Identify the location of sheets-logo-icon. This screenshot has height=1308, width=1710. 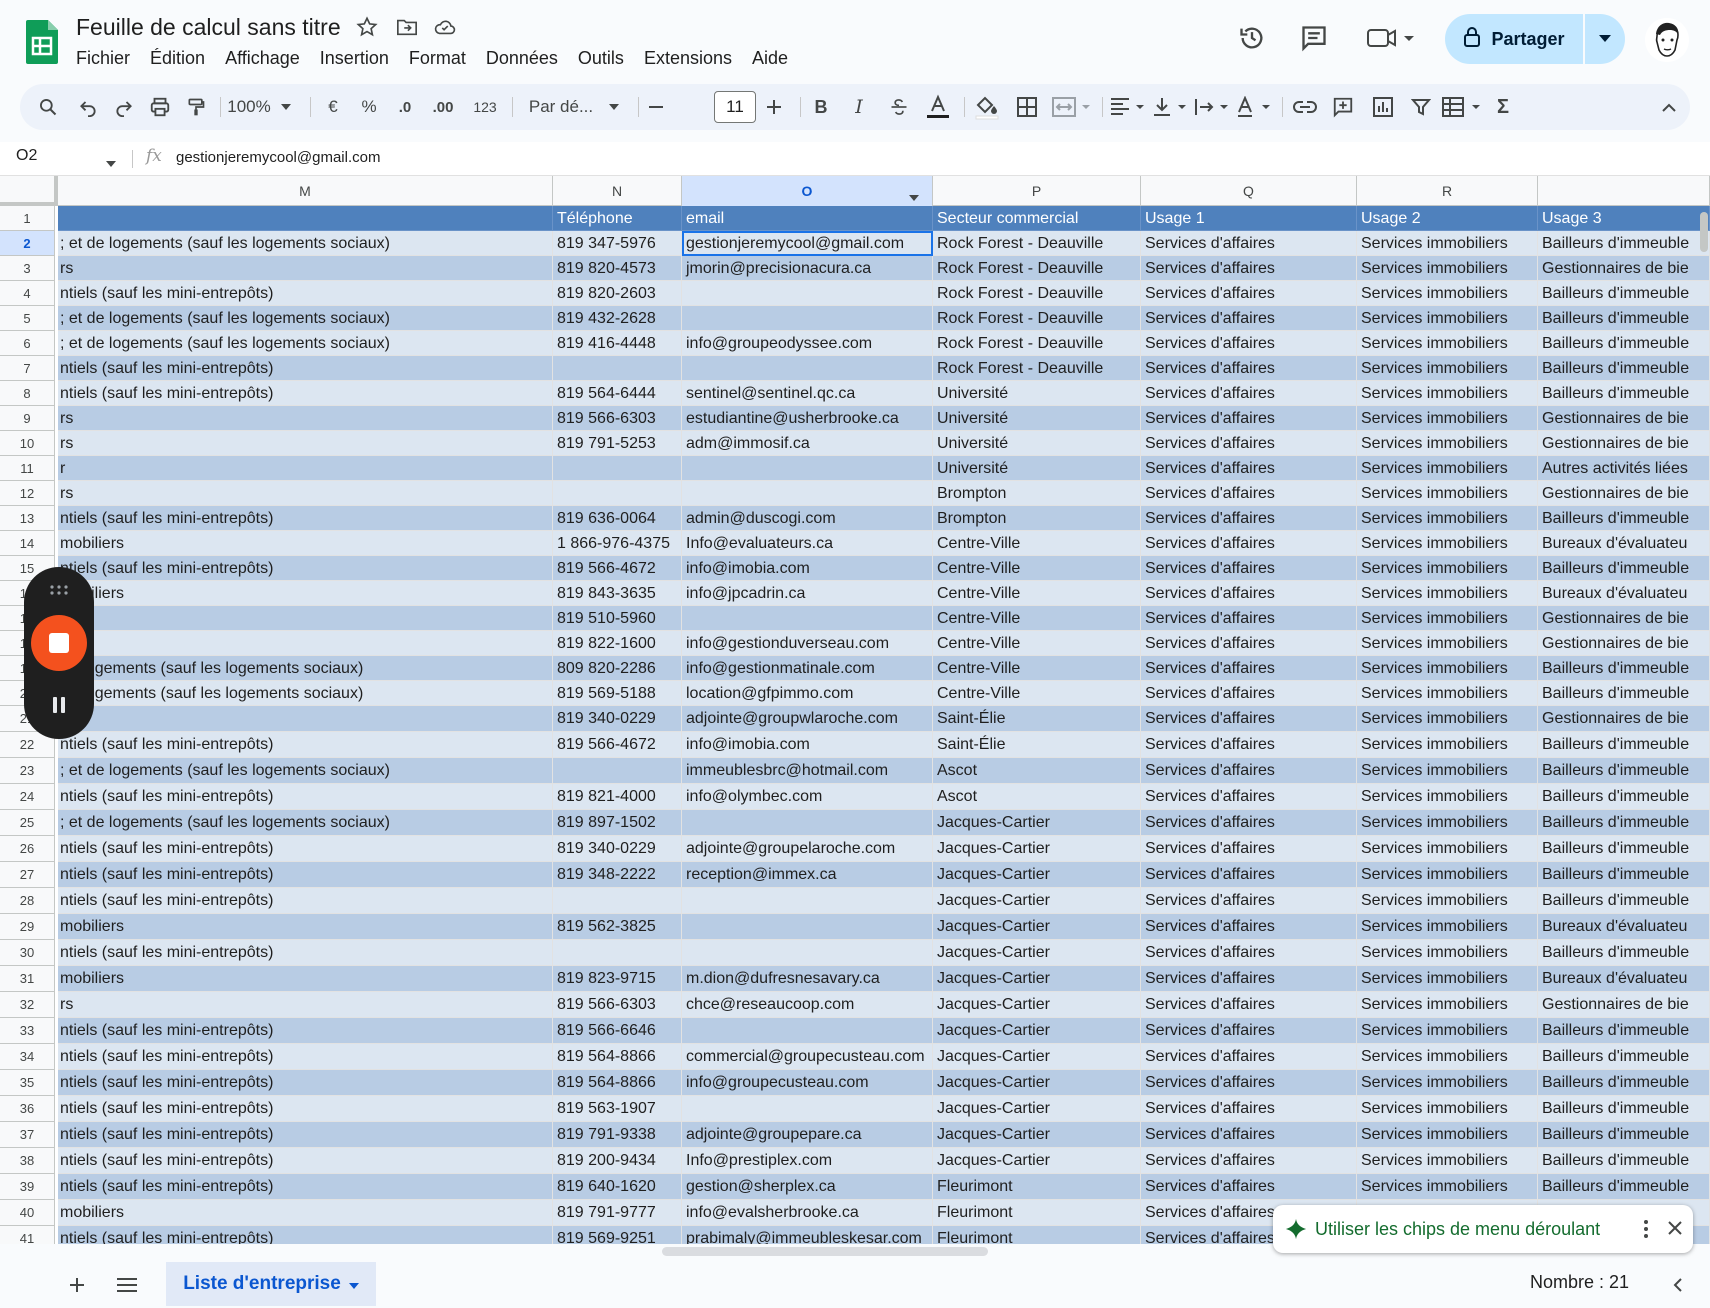
(42, 42).